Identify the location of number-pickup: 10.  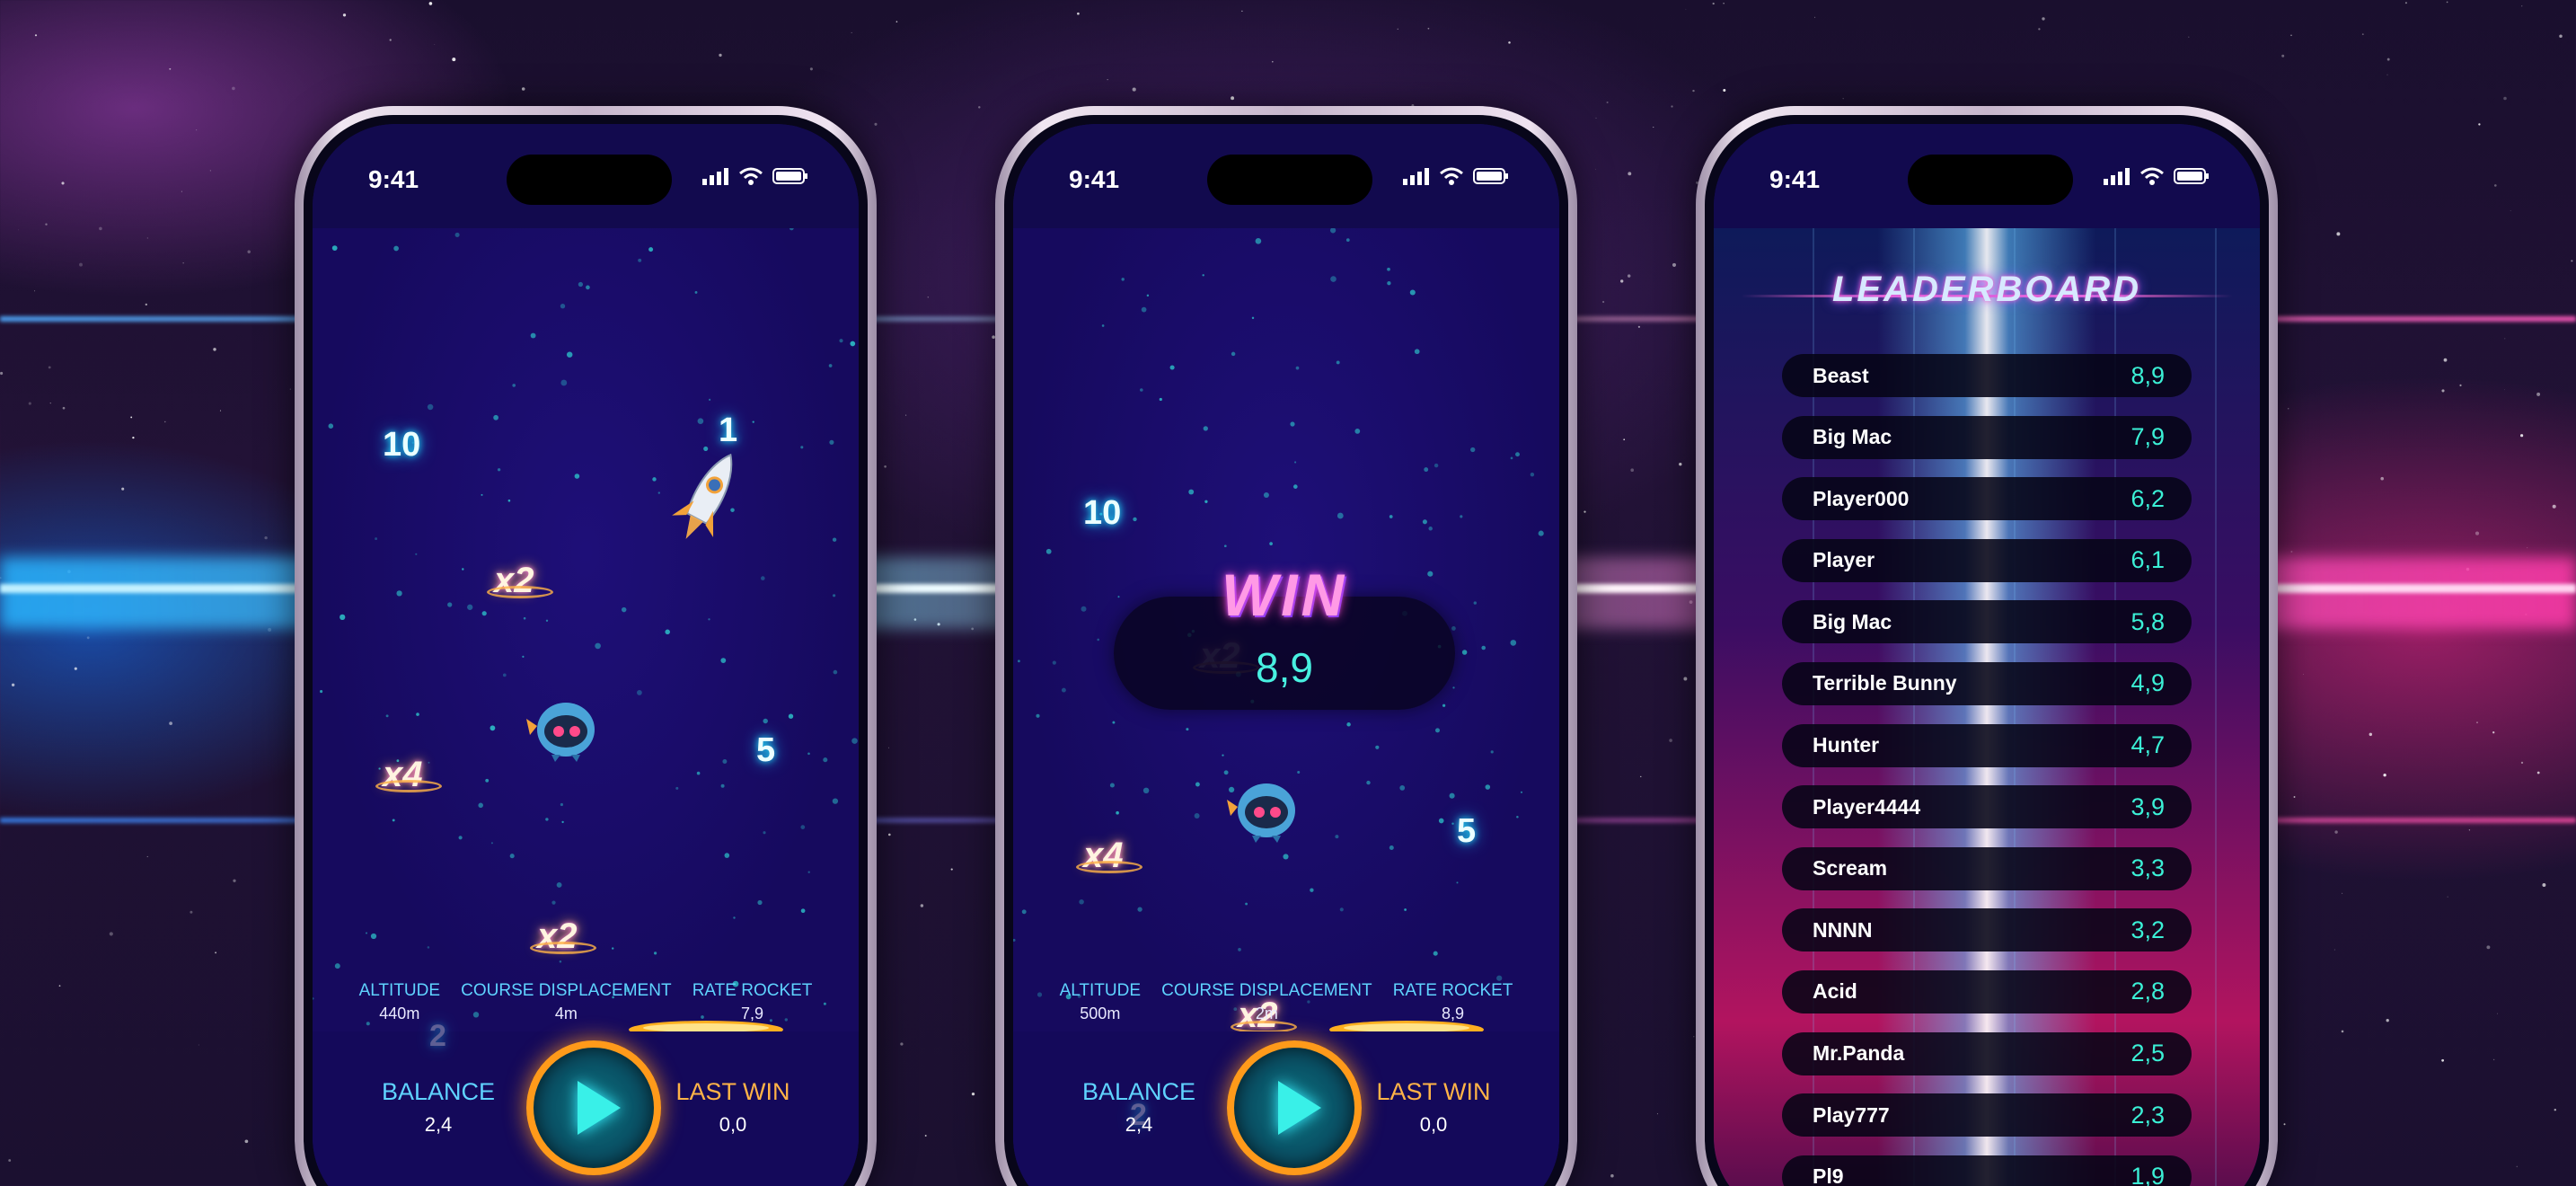
(1102, 513).